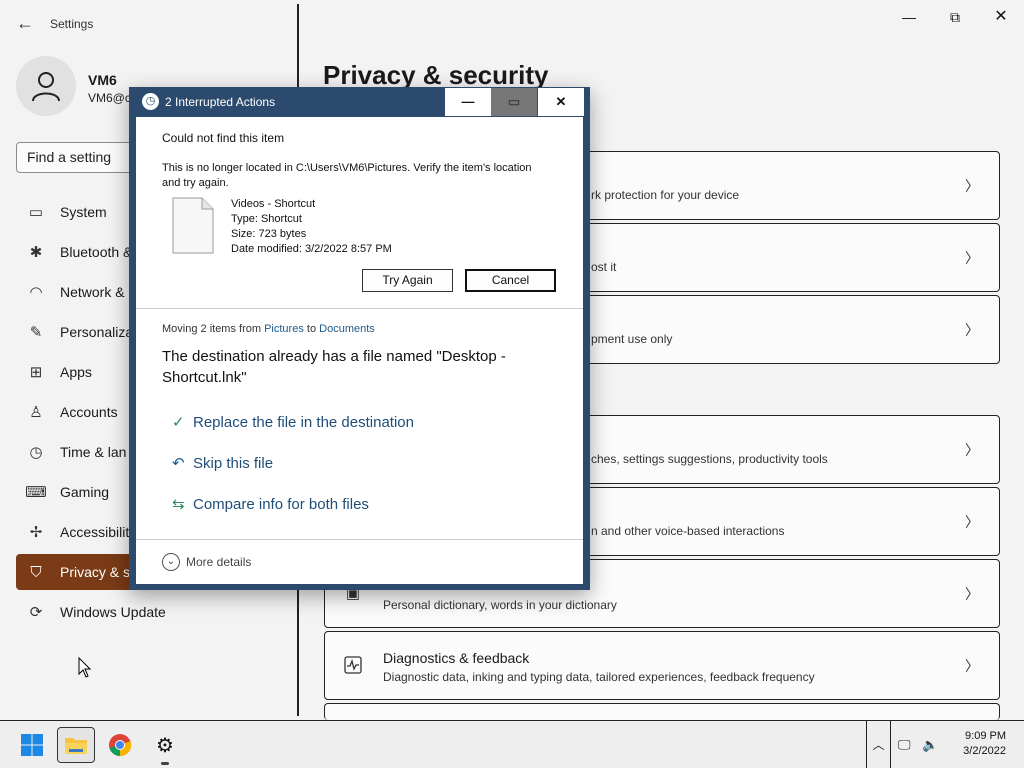 This screenshot has width=1024, height=768. Describe the element at coordinates (985, 736) in the screenshot. I see `clock-time: 9:09 PM` at that location.